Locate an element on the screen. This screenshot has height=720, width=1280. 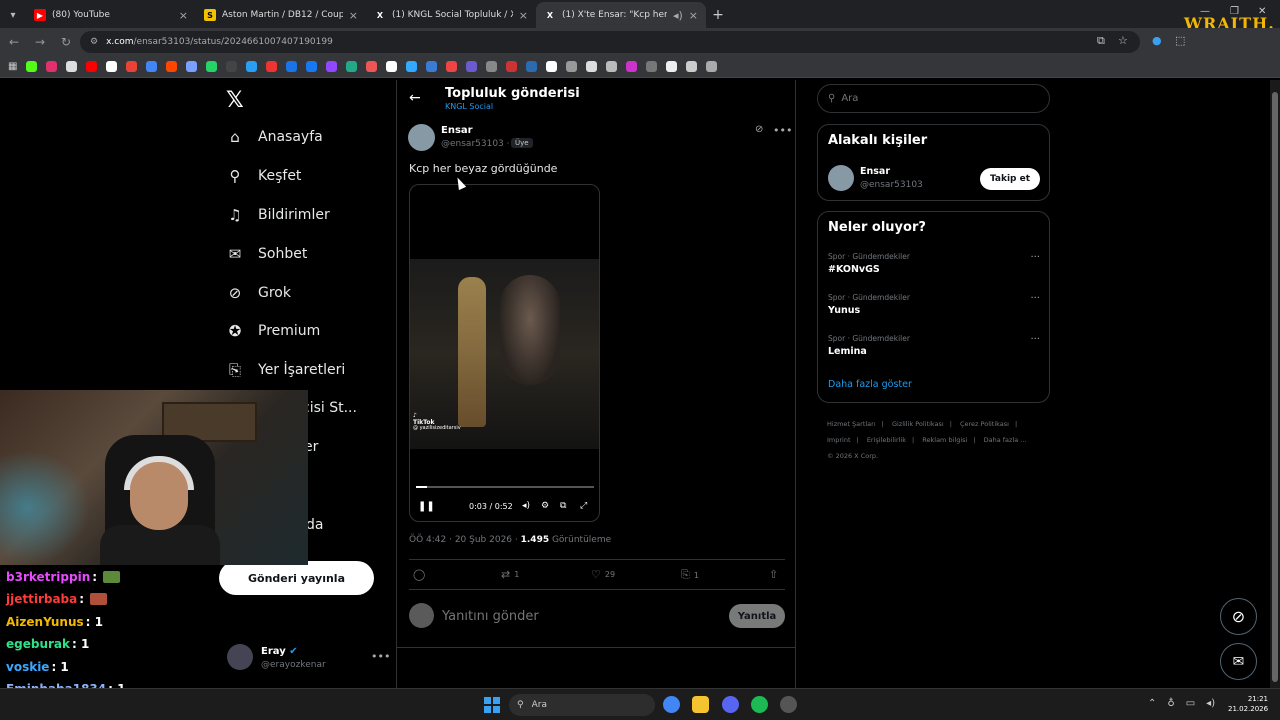
bookmark-twitch-icon is located at coordinates (332, 66).